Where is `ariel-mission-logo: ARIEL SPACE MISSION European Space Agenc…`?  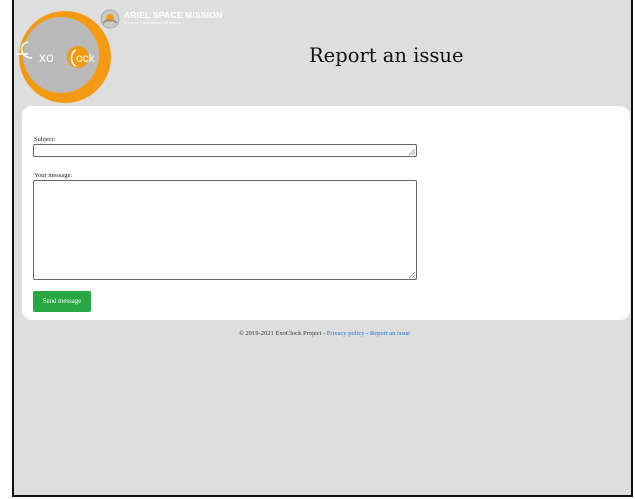
ariel-mission-logo: ARIEL SPACE MISSION European Space Agenc… is located at coordinates (180, 21).